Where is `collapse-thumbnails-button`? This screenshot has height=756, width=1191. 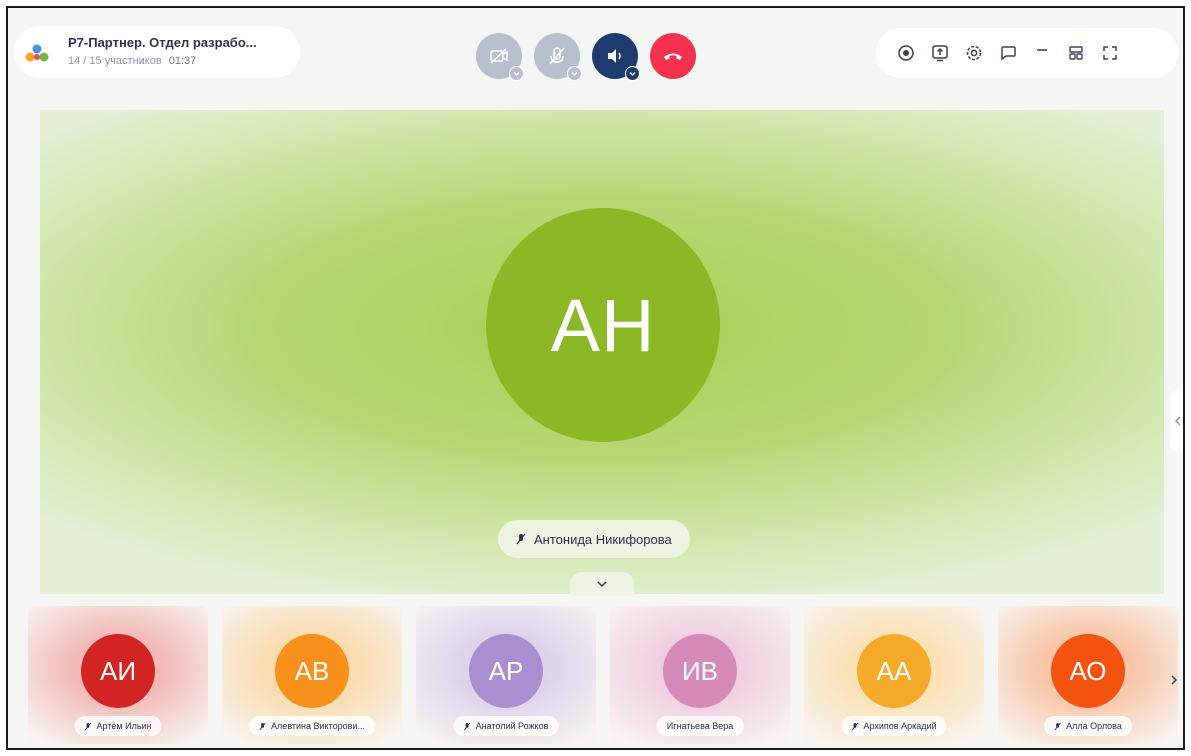 collapse-thumbnails-button is located at coordinates (602, 584).